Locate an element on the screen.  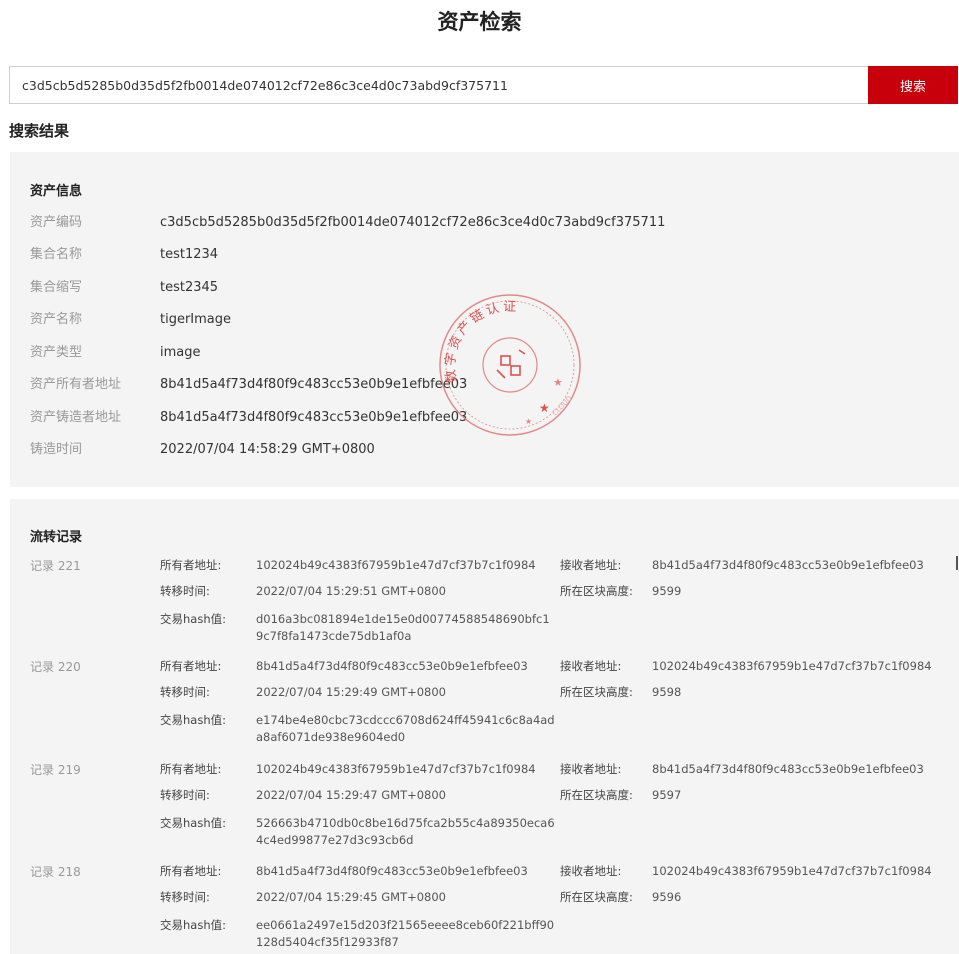
block-height: 9599 is located at coordinates (667, 591).